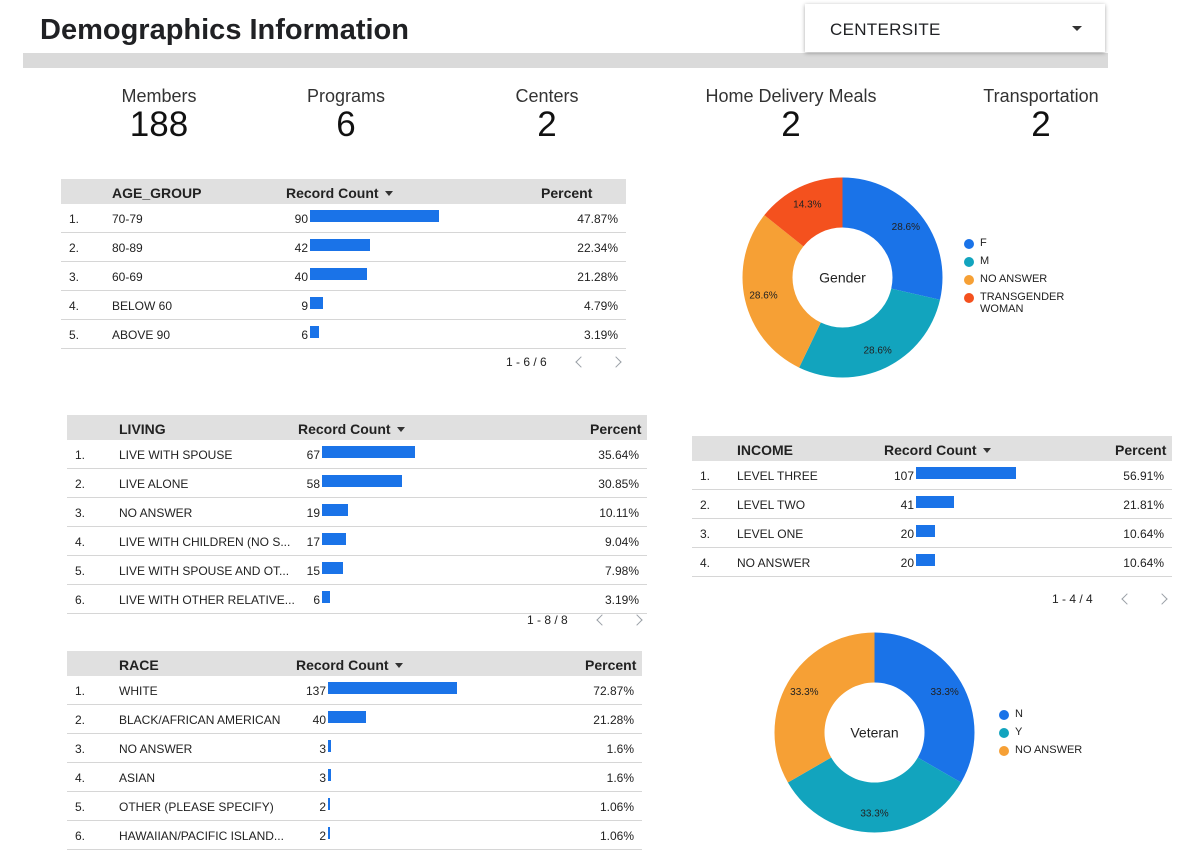  What do you see at coordinates (357, 599) in the screenshot?
I see `table-row: 6. LIVE WITH OTHER RELATIVE... 6 3.19%` at bounding box center [357, 599].